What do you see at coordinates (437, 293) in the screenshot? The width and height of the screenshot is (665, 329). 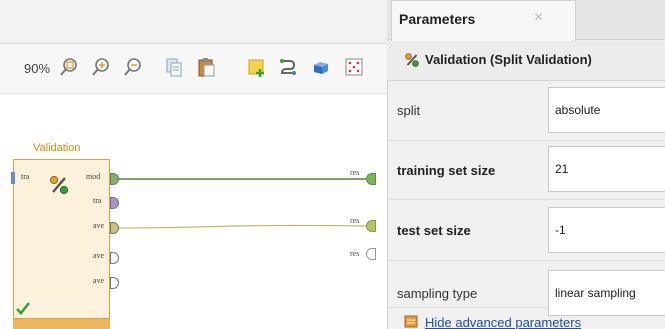 I see `param-label-sampling-type: sampling type` at bounding box center [437, 293].